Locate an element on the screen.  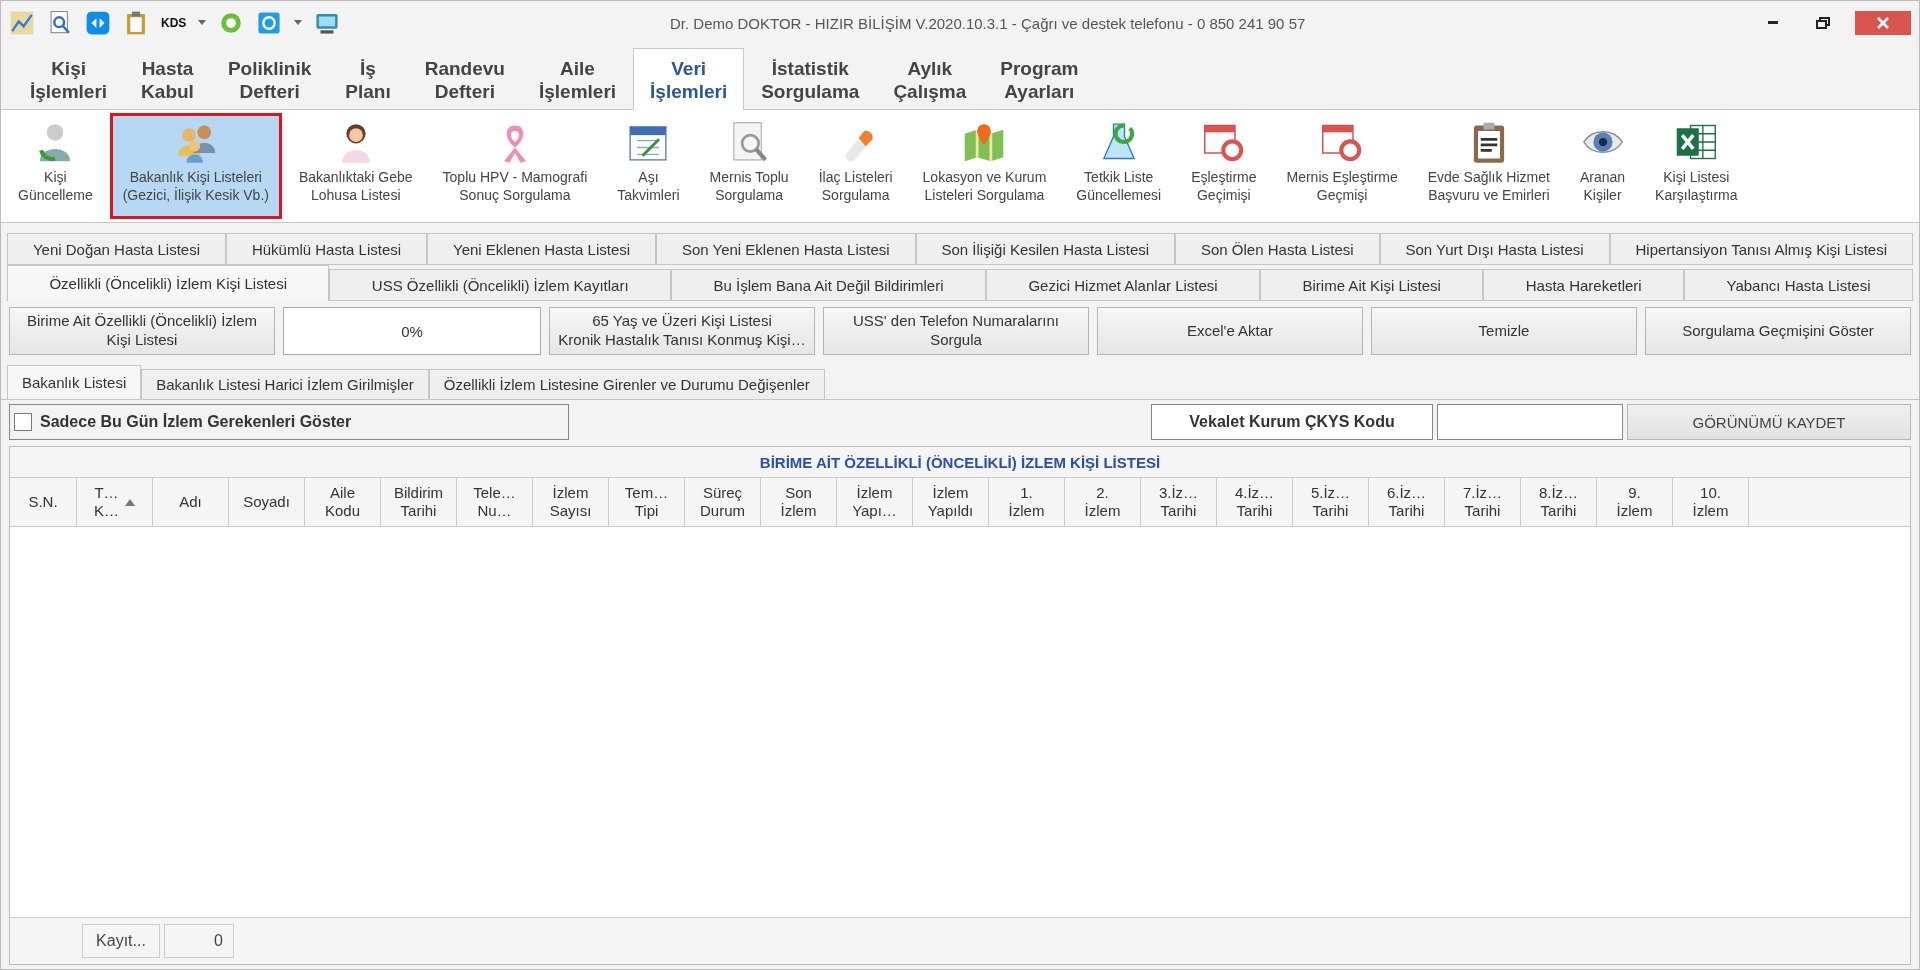
column-header: 6.İz… Tarihi is located at coordinates (1407, 502).